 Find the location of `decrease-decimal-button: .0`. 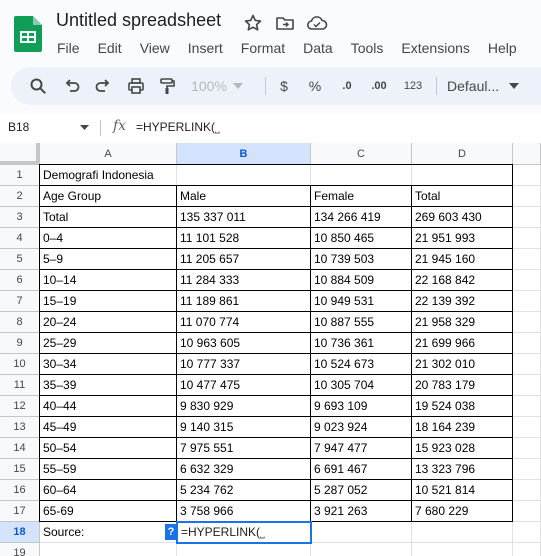

decrease-decimal-button: .0 is located at coordinates (347, 86).